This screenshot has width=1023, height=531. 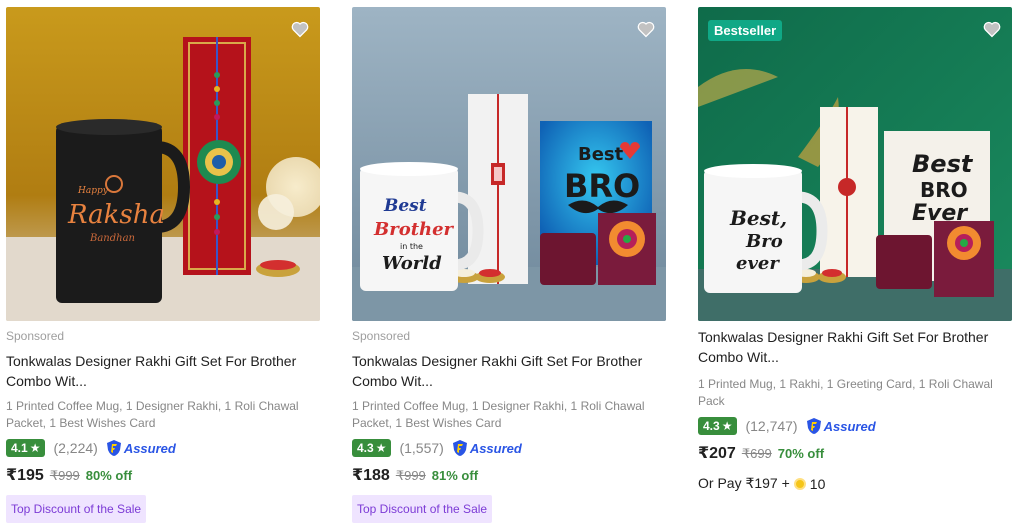 I want to click on mug-text-best: Best, so click(x=405, y=206).